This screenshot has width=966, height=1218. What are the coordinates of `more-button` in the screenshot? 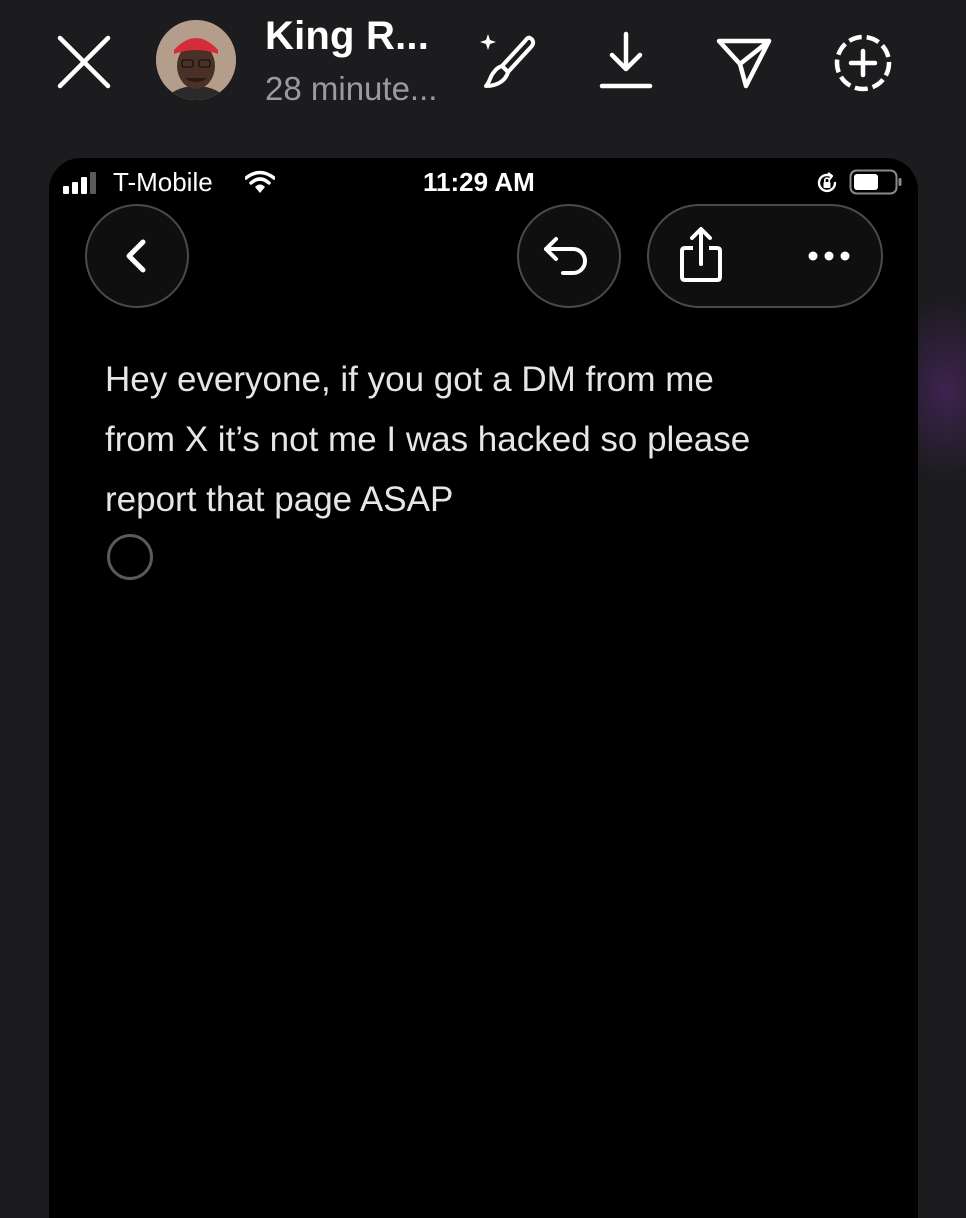 It's located at (829, 256).